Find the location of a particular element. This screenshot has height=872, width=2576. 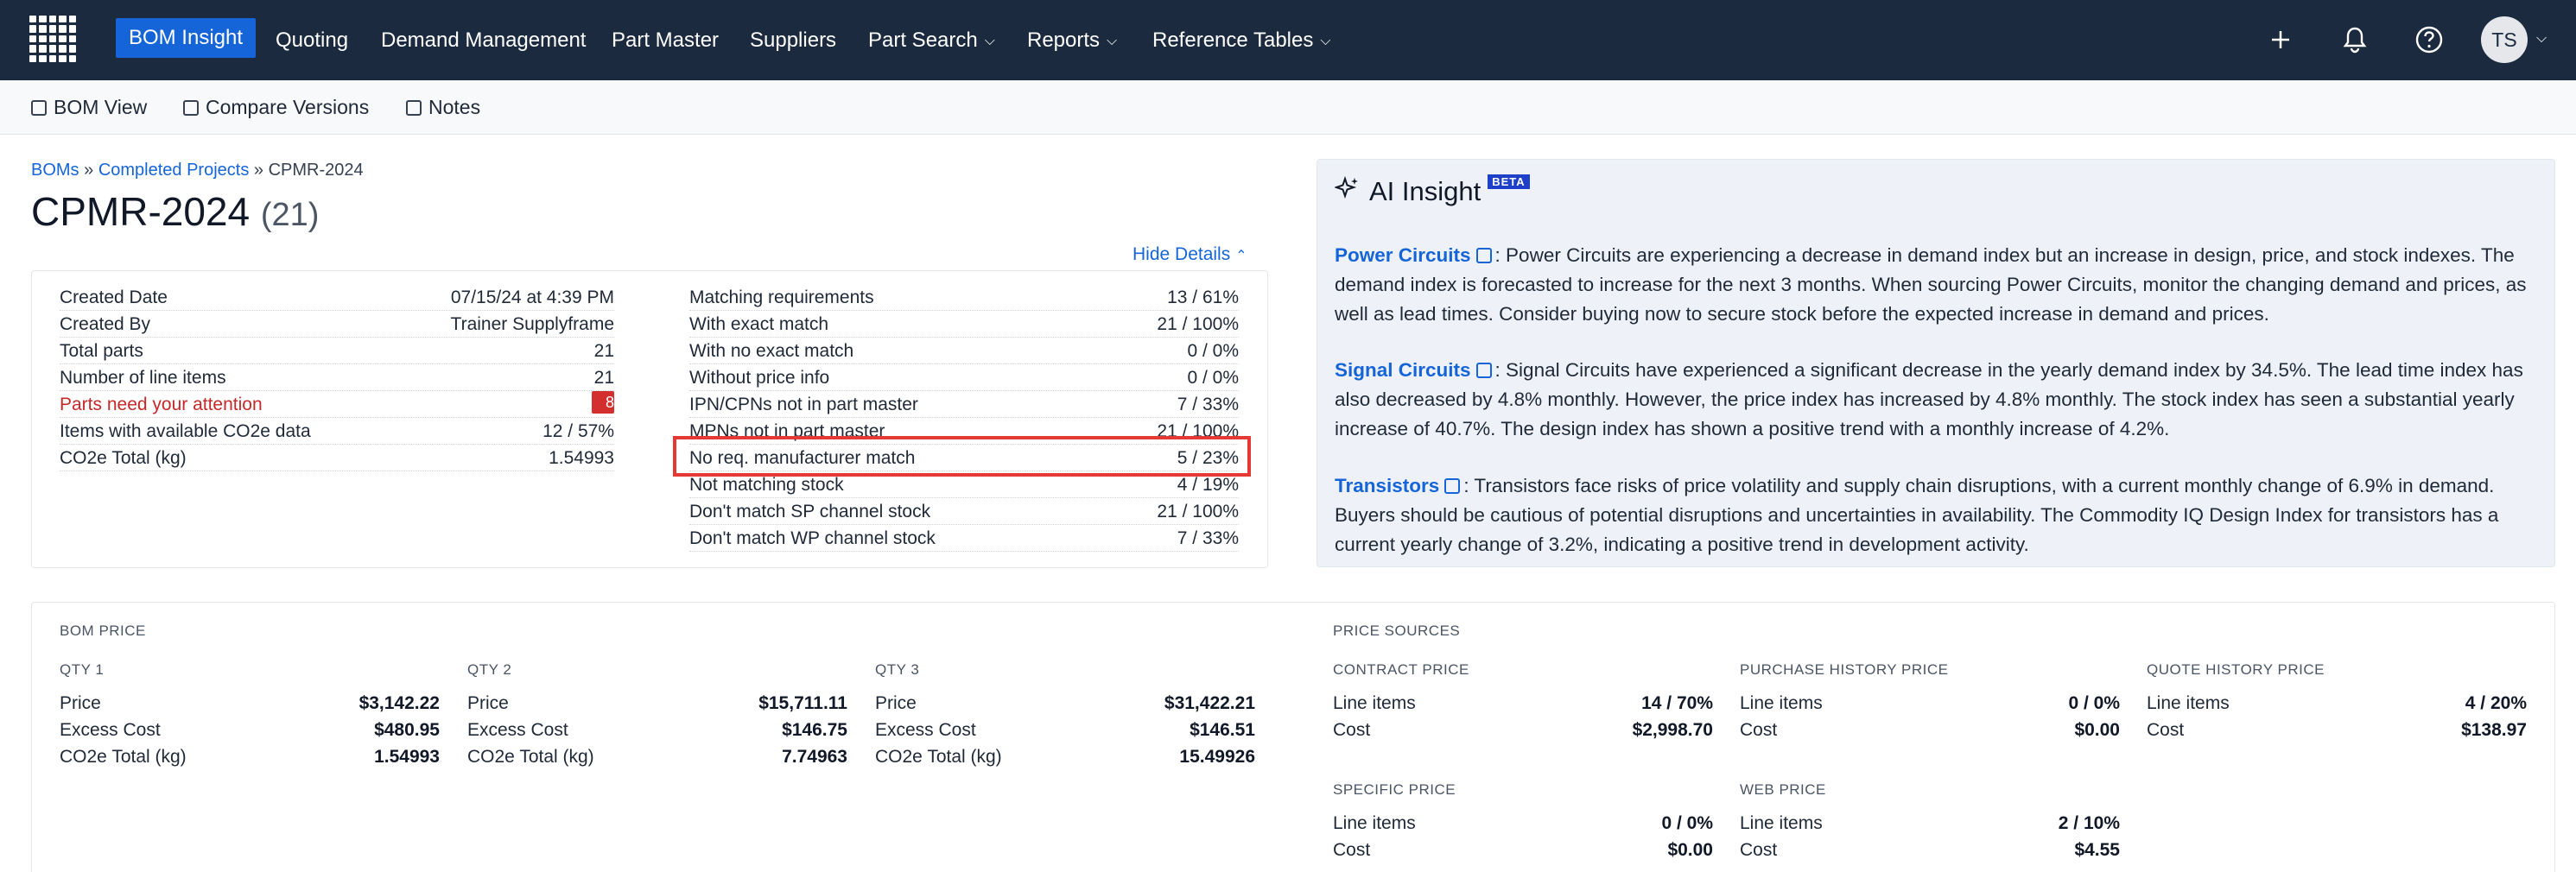

price-source-value: $0.00 is located at coordinates (1690, 850).